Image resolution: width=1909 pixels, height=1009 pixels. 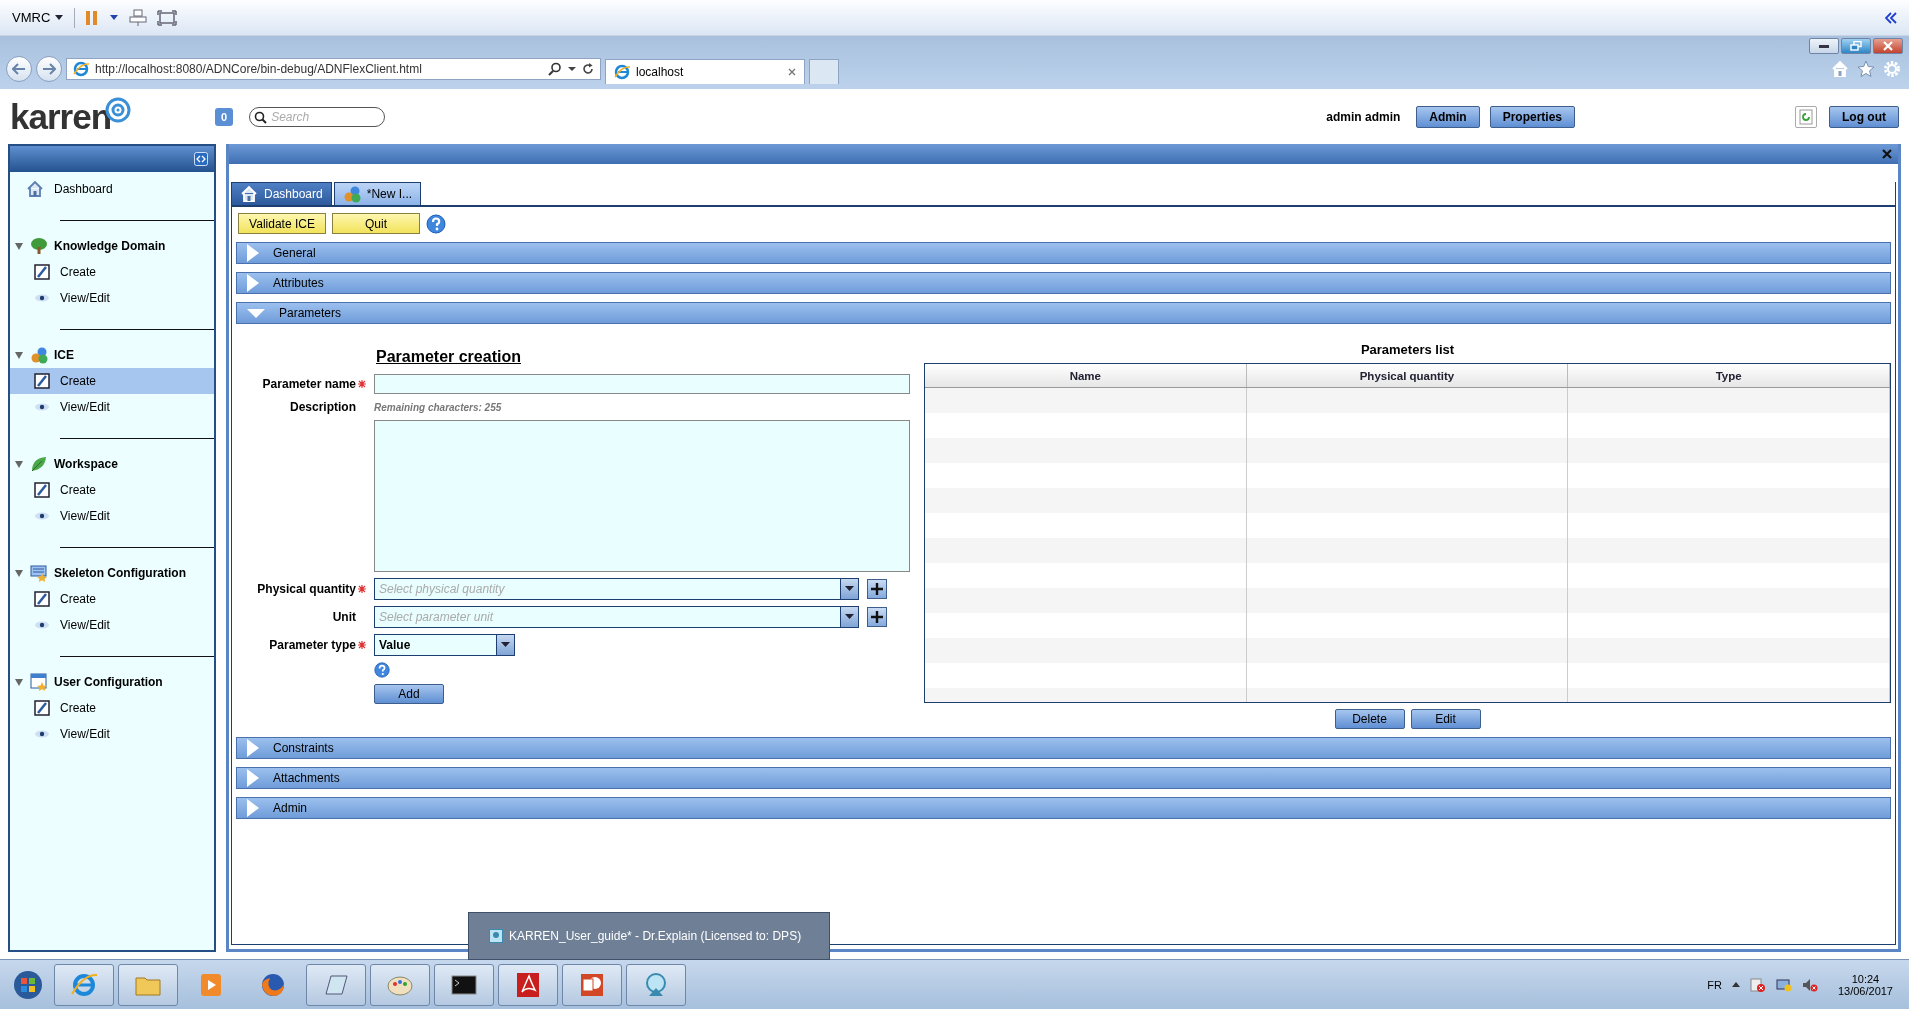 I want to click on browser-tab: localhost, so click(x=705, y=71).